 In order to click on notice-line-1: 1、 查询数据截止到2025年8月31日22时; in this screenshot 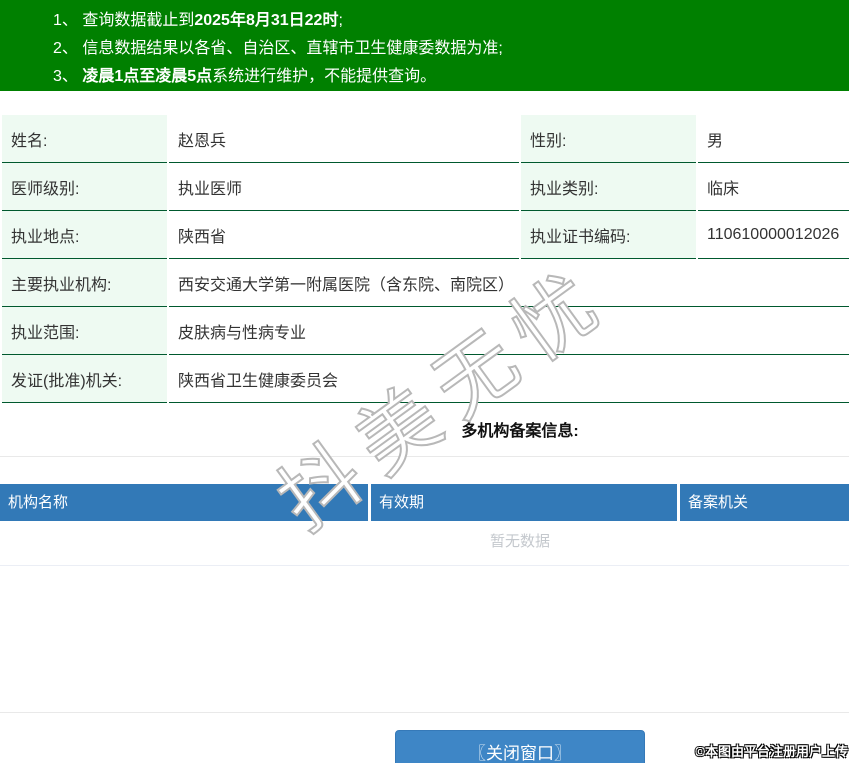, I will do `click(451, 21)`.